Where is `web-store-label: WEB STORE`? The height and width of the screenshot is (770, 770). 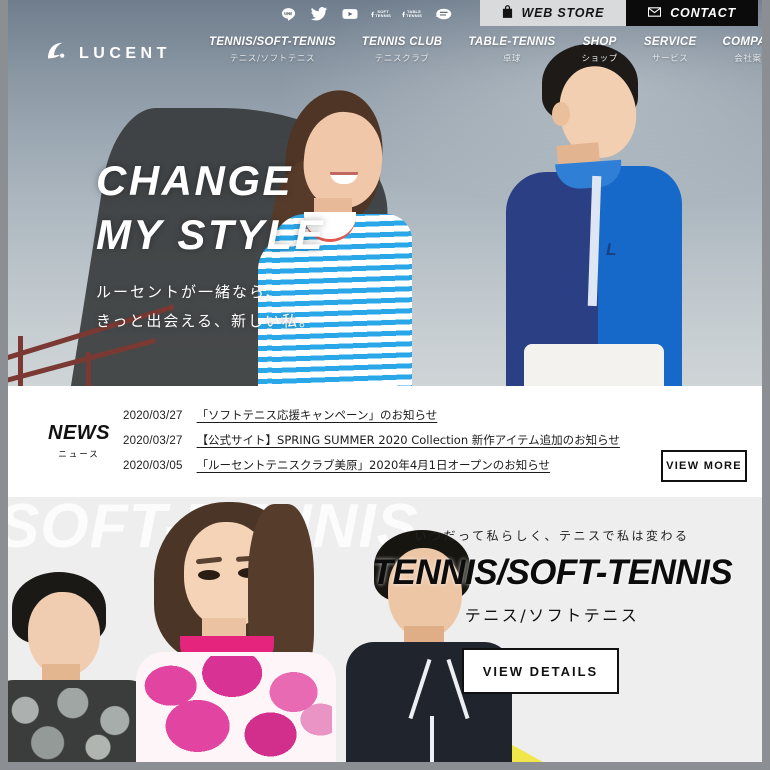 web-store-label: WEB STORE is located at coordinates (563, 13).